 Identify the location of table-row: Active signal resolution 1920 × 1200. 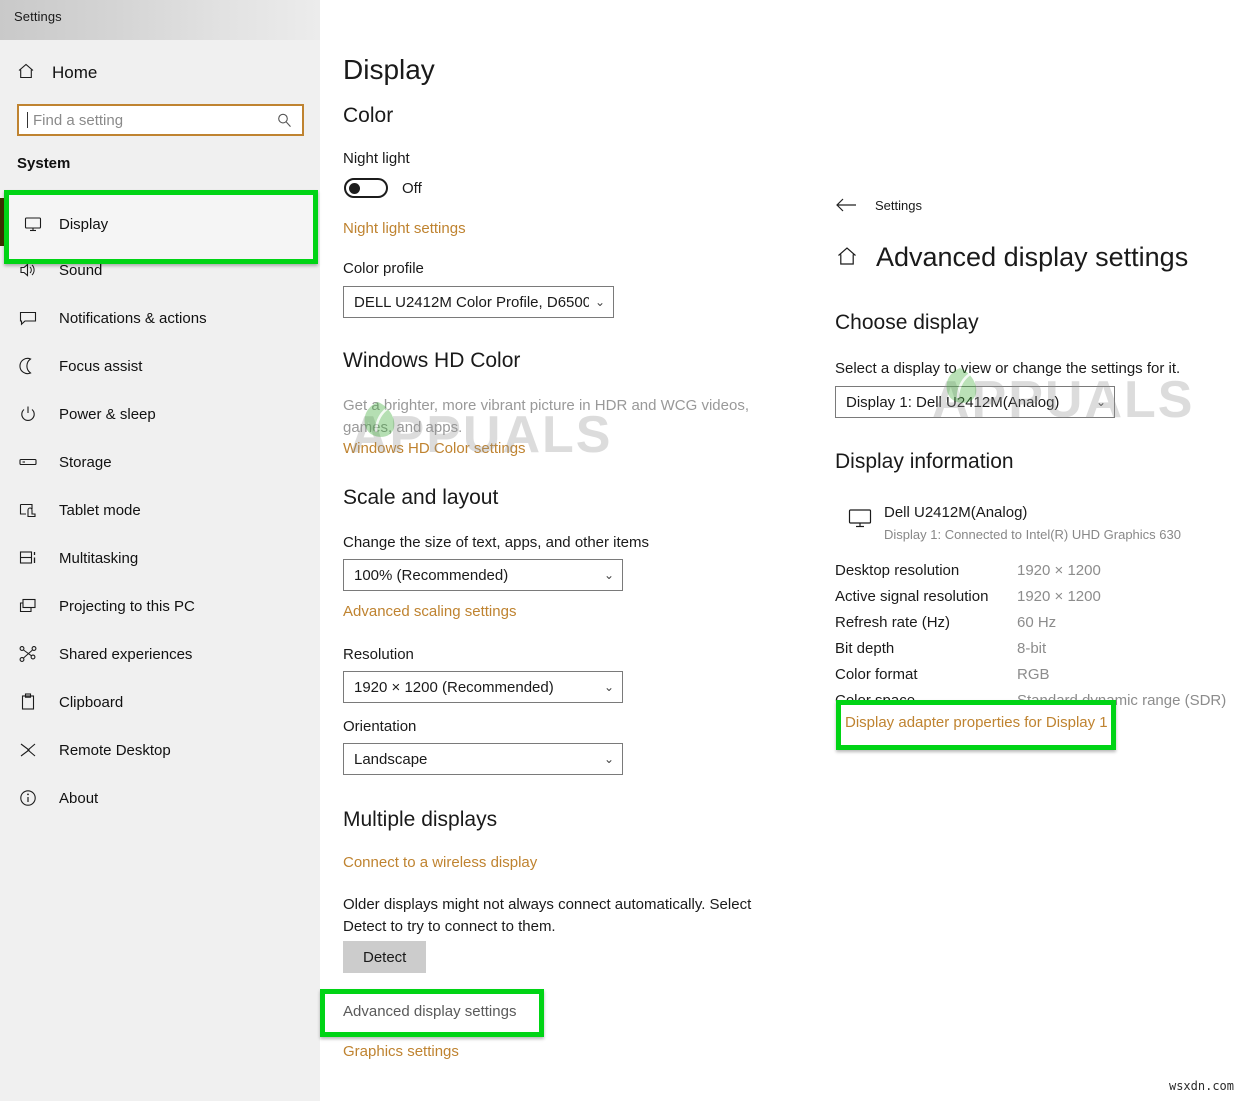
(1035, 596).